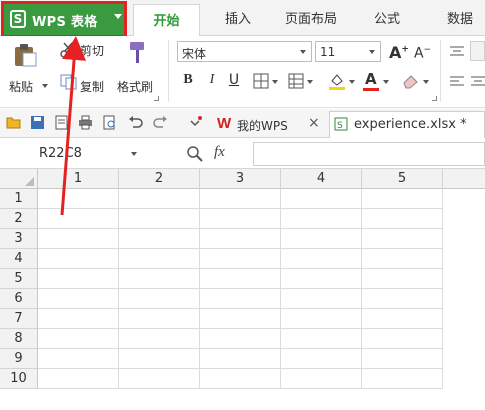 The image size is (485, 410). What do you see at coordinates (78, 179) in the screenshot?
I see `column-header: 1` at bounding box center [78, 179].